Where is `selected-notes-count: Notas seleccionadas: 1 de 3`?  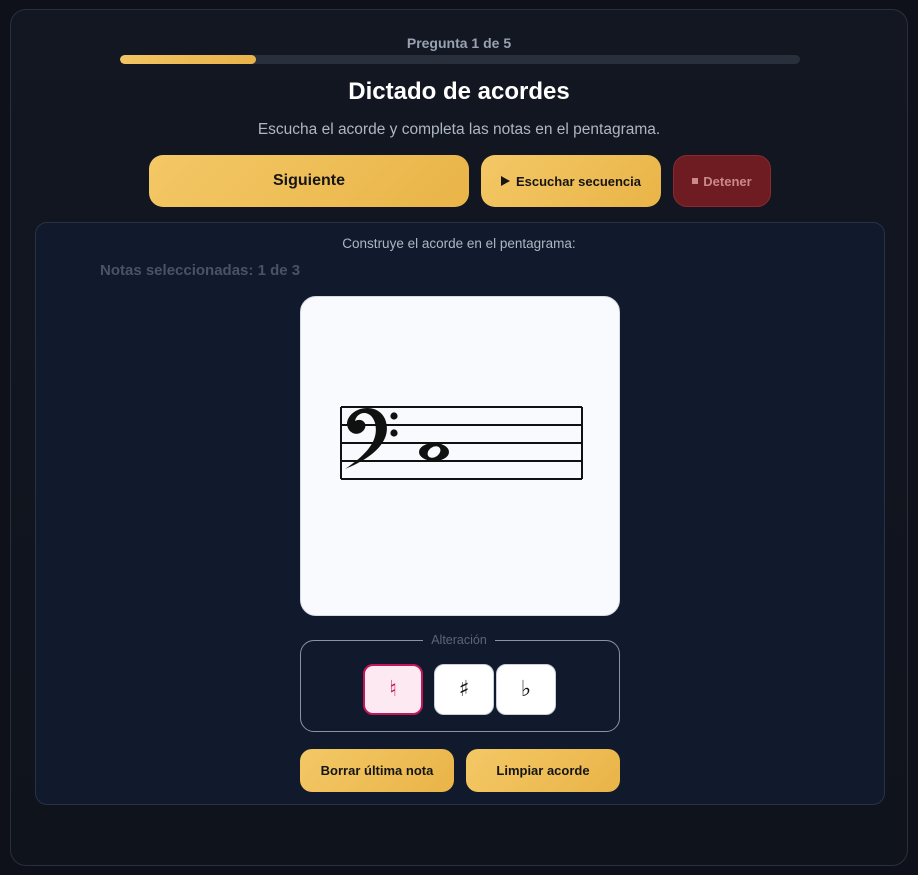 selected-notes-count: Notas seleccionadas: 1 de 3 is located at coordinates (200, 270).